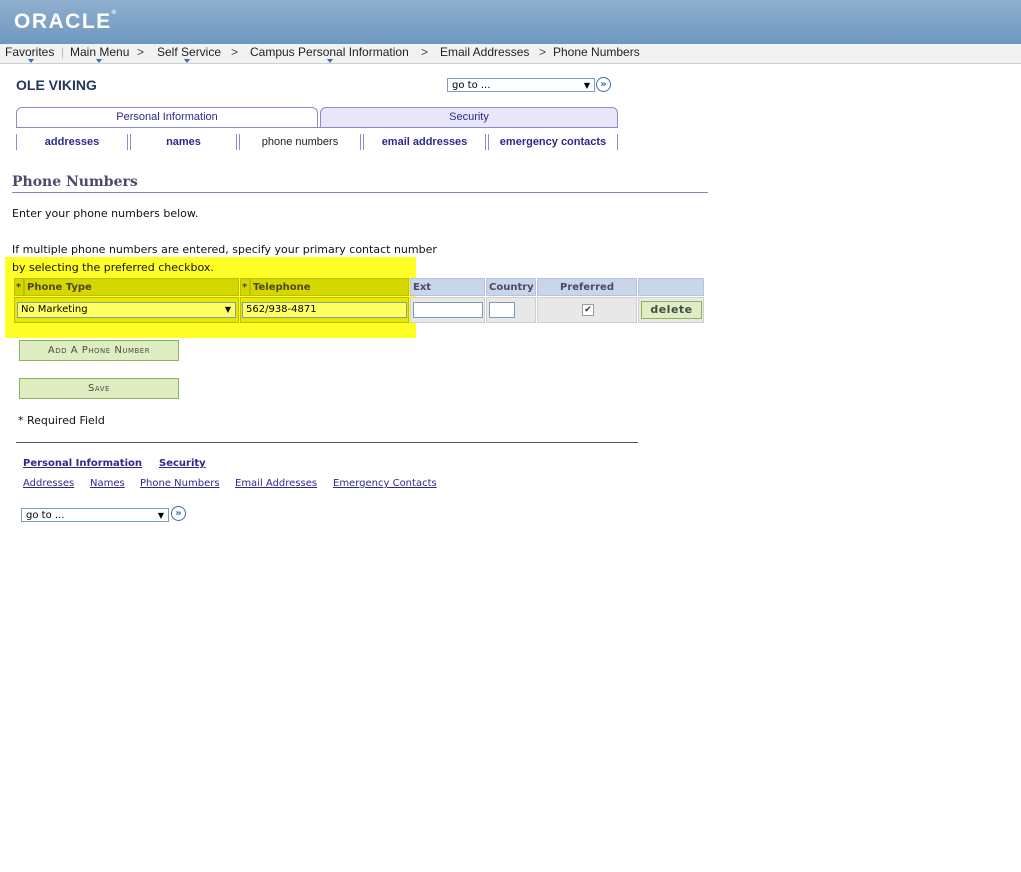 The image size is (1021, 872). I want to click on main-menu-dropdown-icon, so click(99, 61).